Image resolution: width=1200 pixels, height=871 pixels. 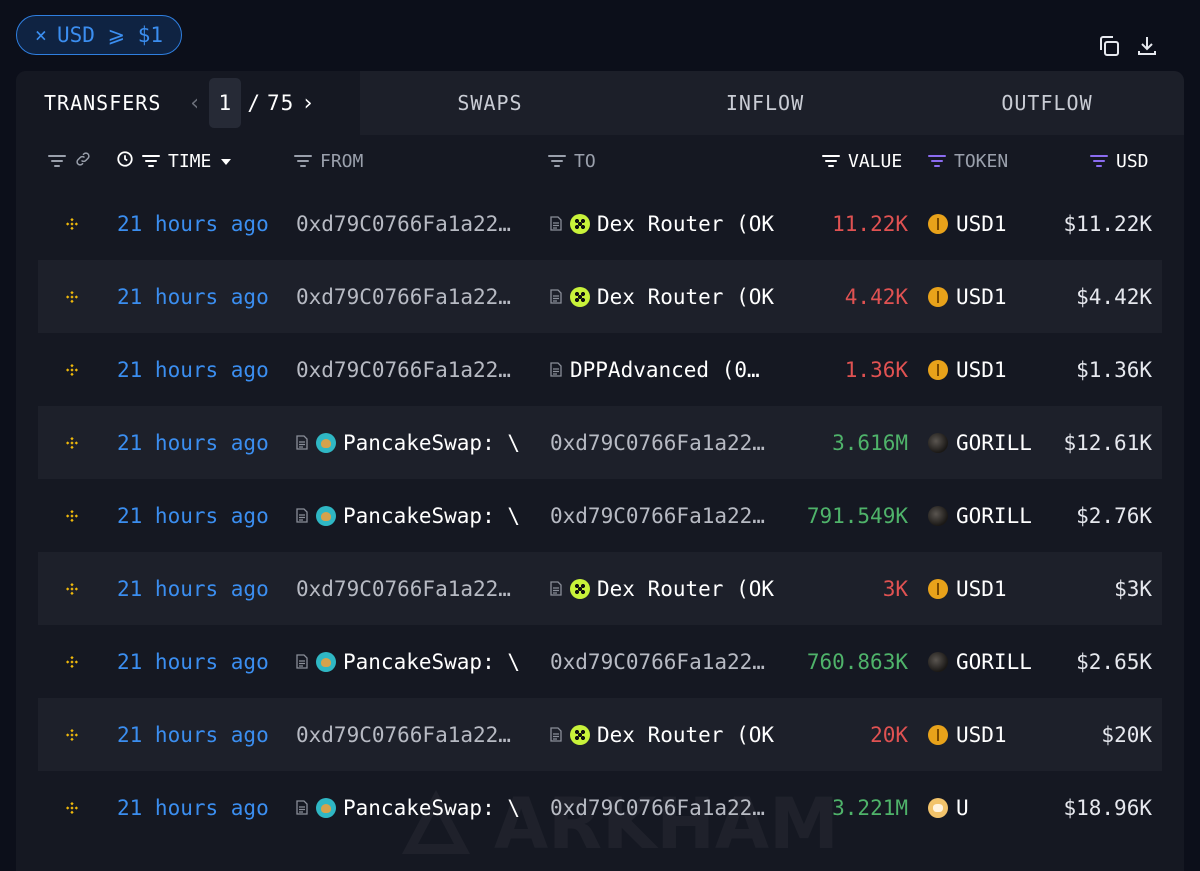 What do you see at coordinates (70, 161) in the screenshot?
I see `chain-filter-header` at bounding box center [70, 161].